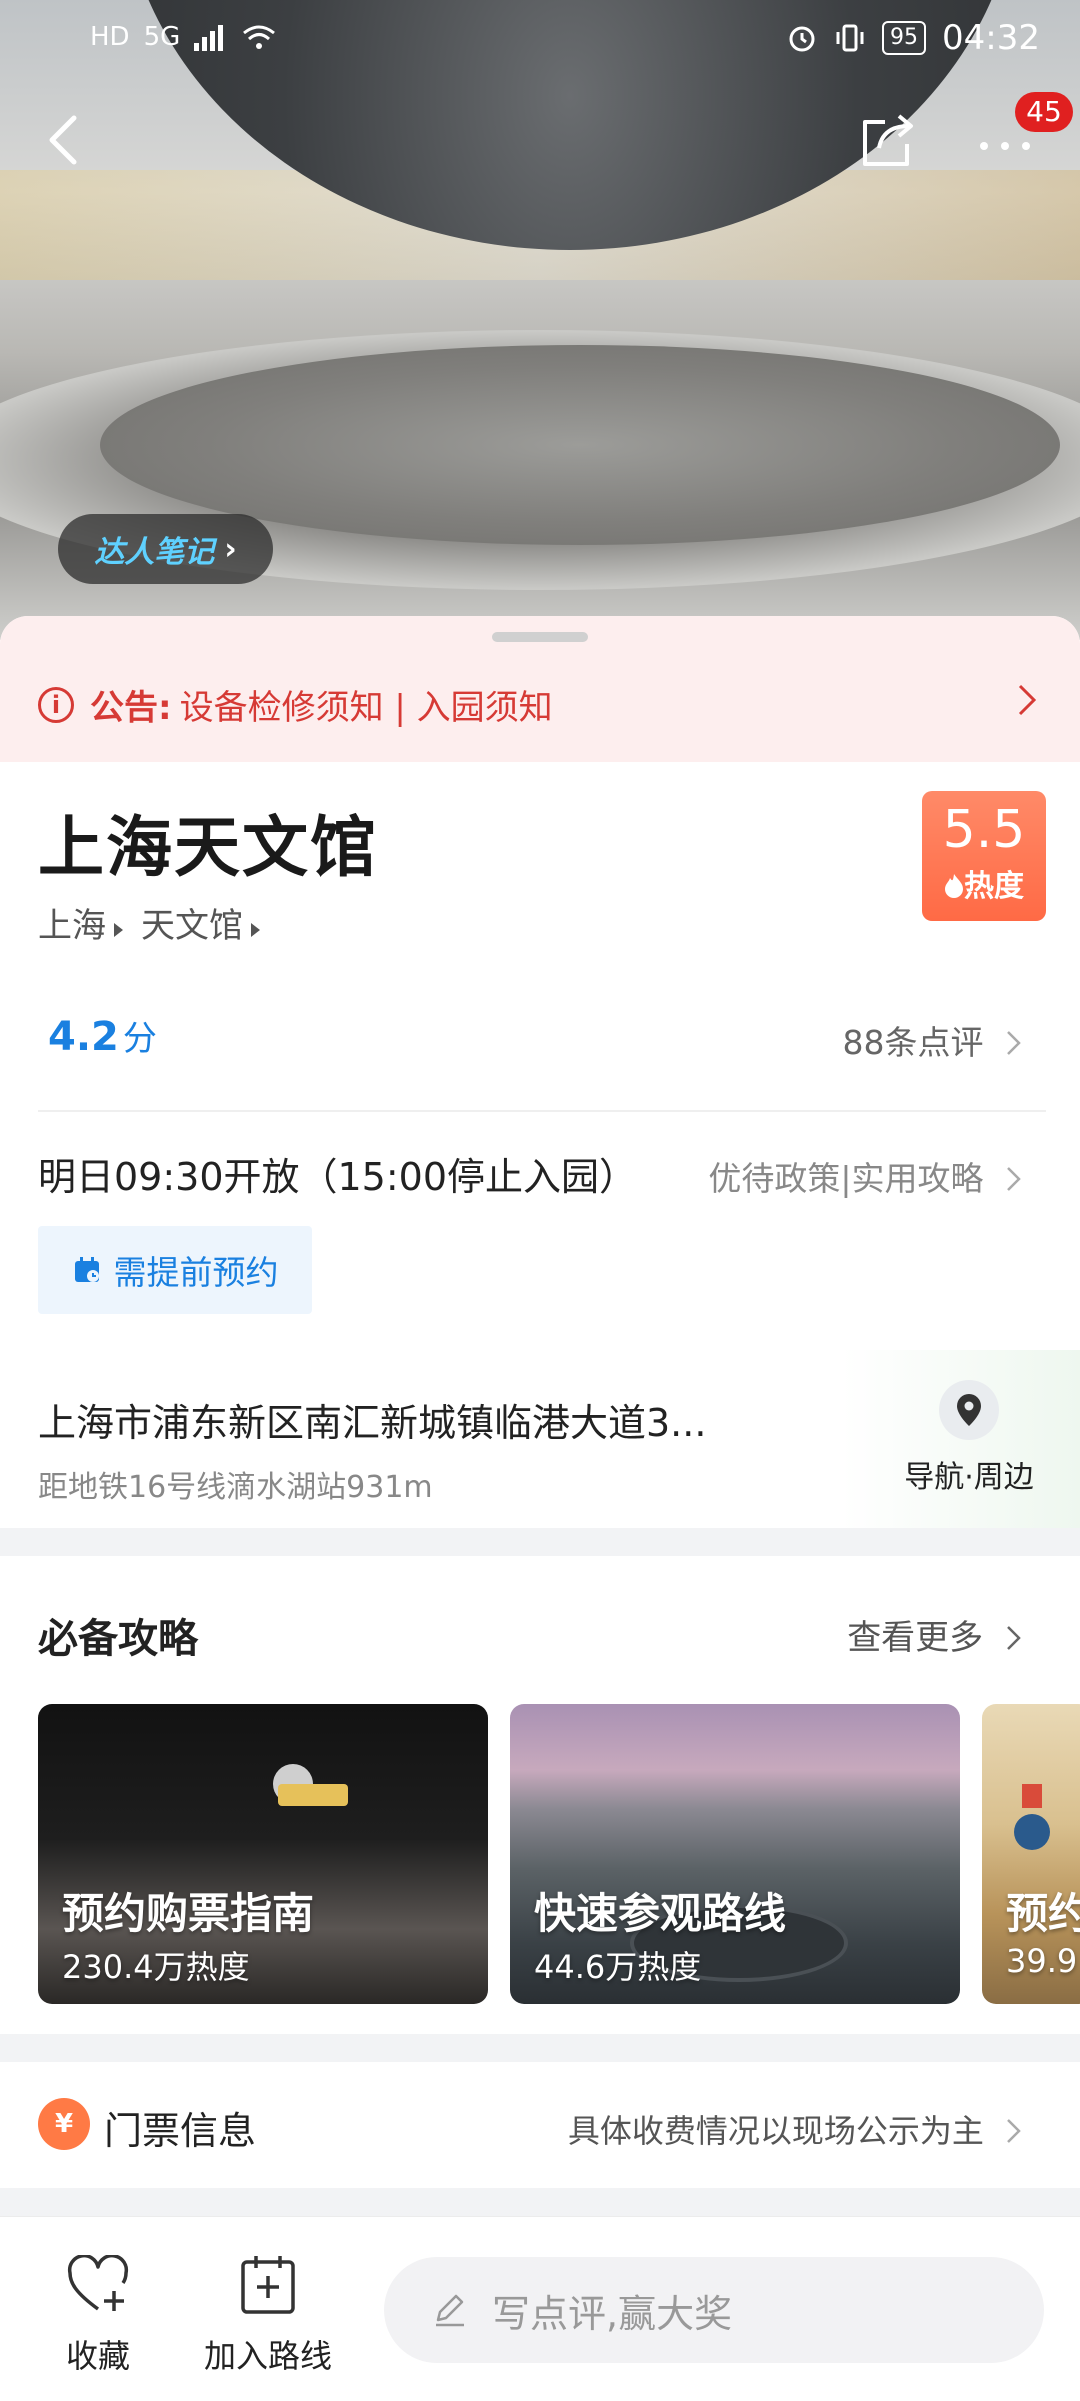 The width and height of the screenshot is (1080, 2401). I want to click on divider, so click(542, 1111).